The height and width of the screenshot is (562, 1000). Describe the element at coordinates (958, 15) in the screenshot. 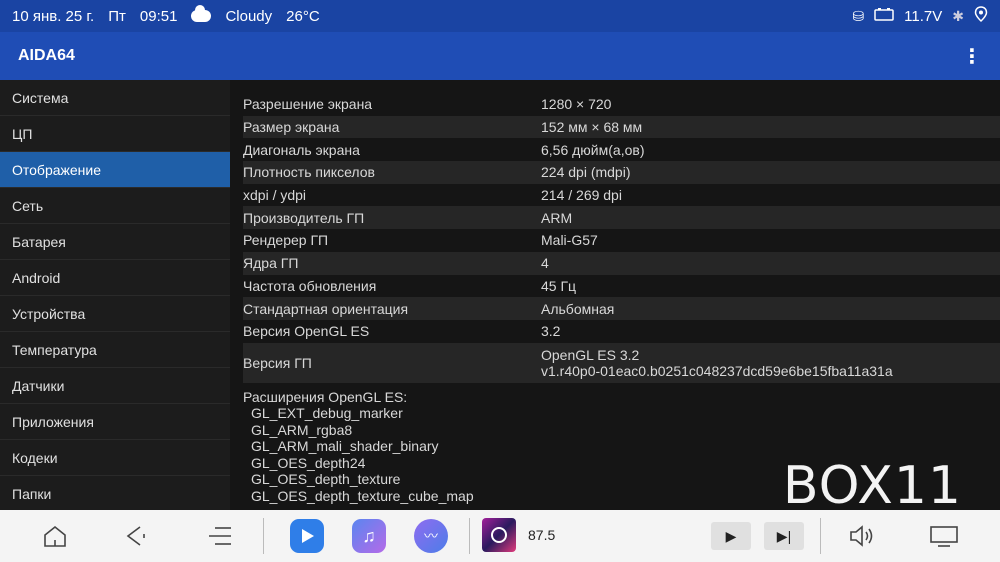

I see `bluetooth-icon: ✱` at that location.